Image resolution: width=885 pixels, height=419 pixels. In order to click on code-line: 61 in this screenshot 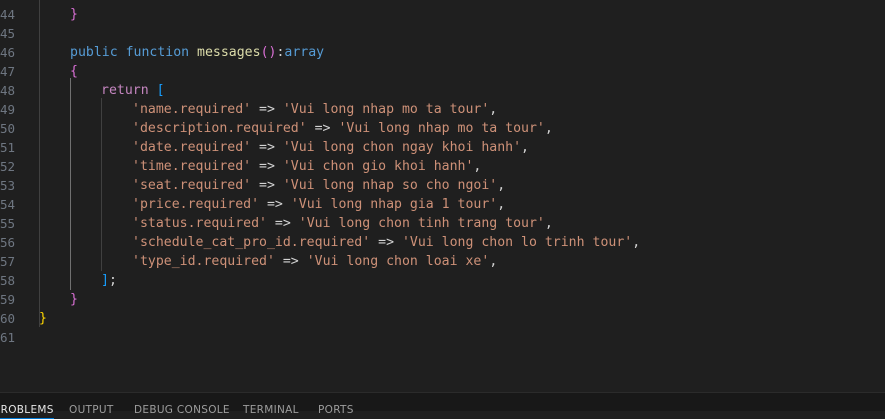, I will do `click(442, 337)`.